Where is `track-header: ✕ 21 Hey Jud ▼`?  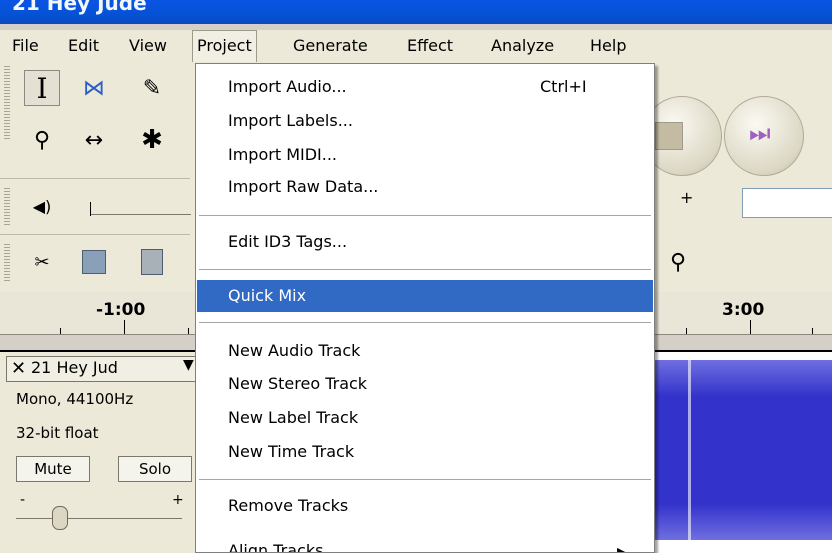 track-header: ✕ 21 Hey Jud ▼ is located at coordinates (102, 369).